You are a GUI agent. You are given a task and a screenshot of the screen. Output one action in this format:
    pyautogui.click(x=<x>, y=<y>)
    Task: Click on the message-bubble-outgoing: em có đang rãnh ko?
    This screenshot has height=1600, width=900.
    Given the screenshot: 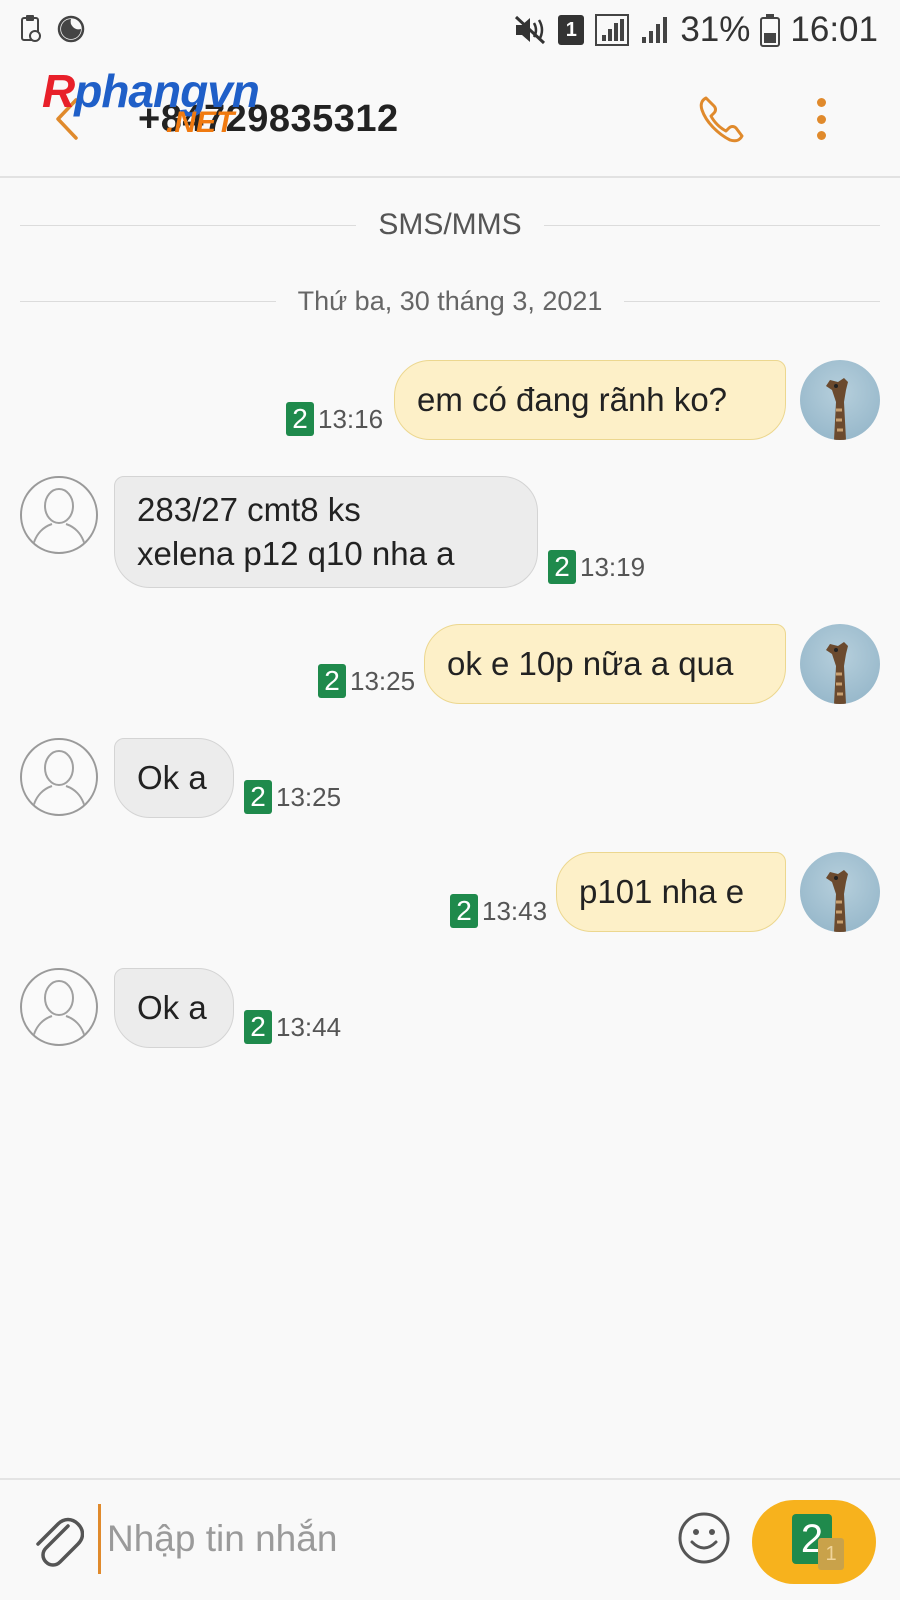 What is the action you would take?
    pyautogui.click(x=590, y=400)
    